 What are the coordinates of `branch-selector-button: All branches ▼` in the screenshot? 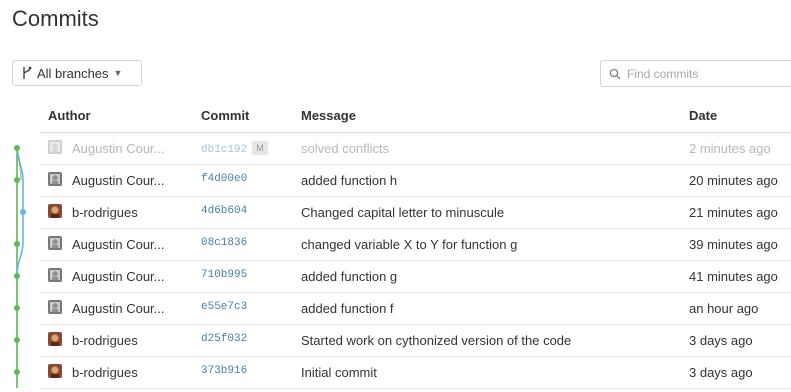 It's located at (77, 73).